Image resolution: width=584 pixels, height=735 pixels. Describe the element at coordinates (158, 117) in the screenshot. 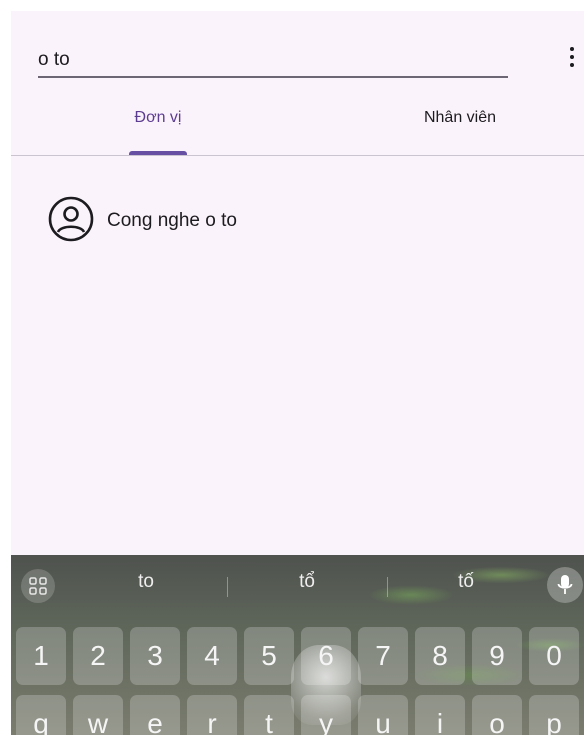

I see `tab-units-label: Đơn vị` at that location.